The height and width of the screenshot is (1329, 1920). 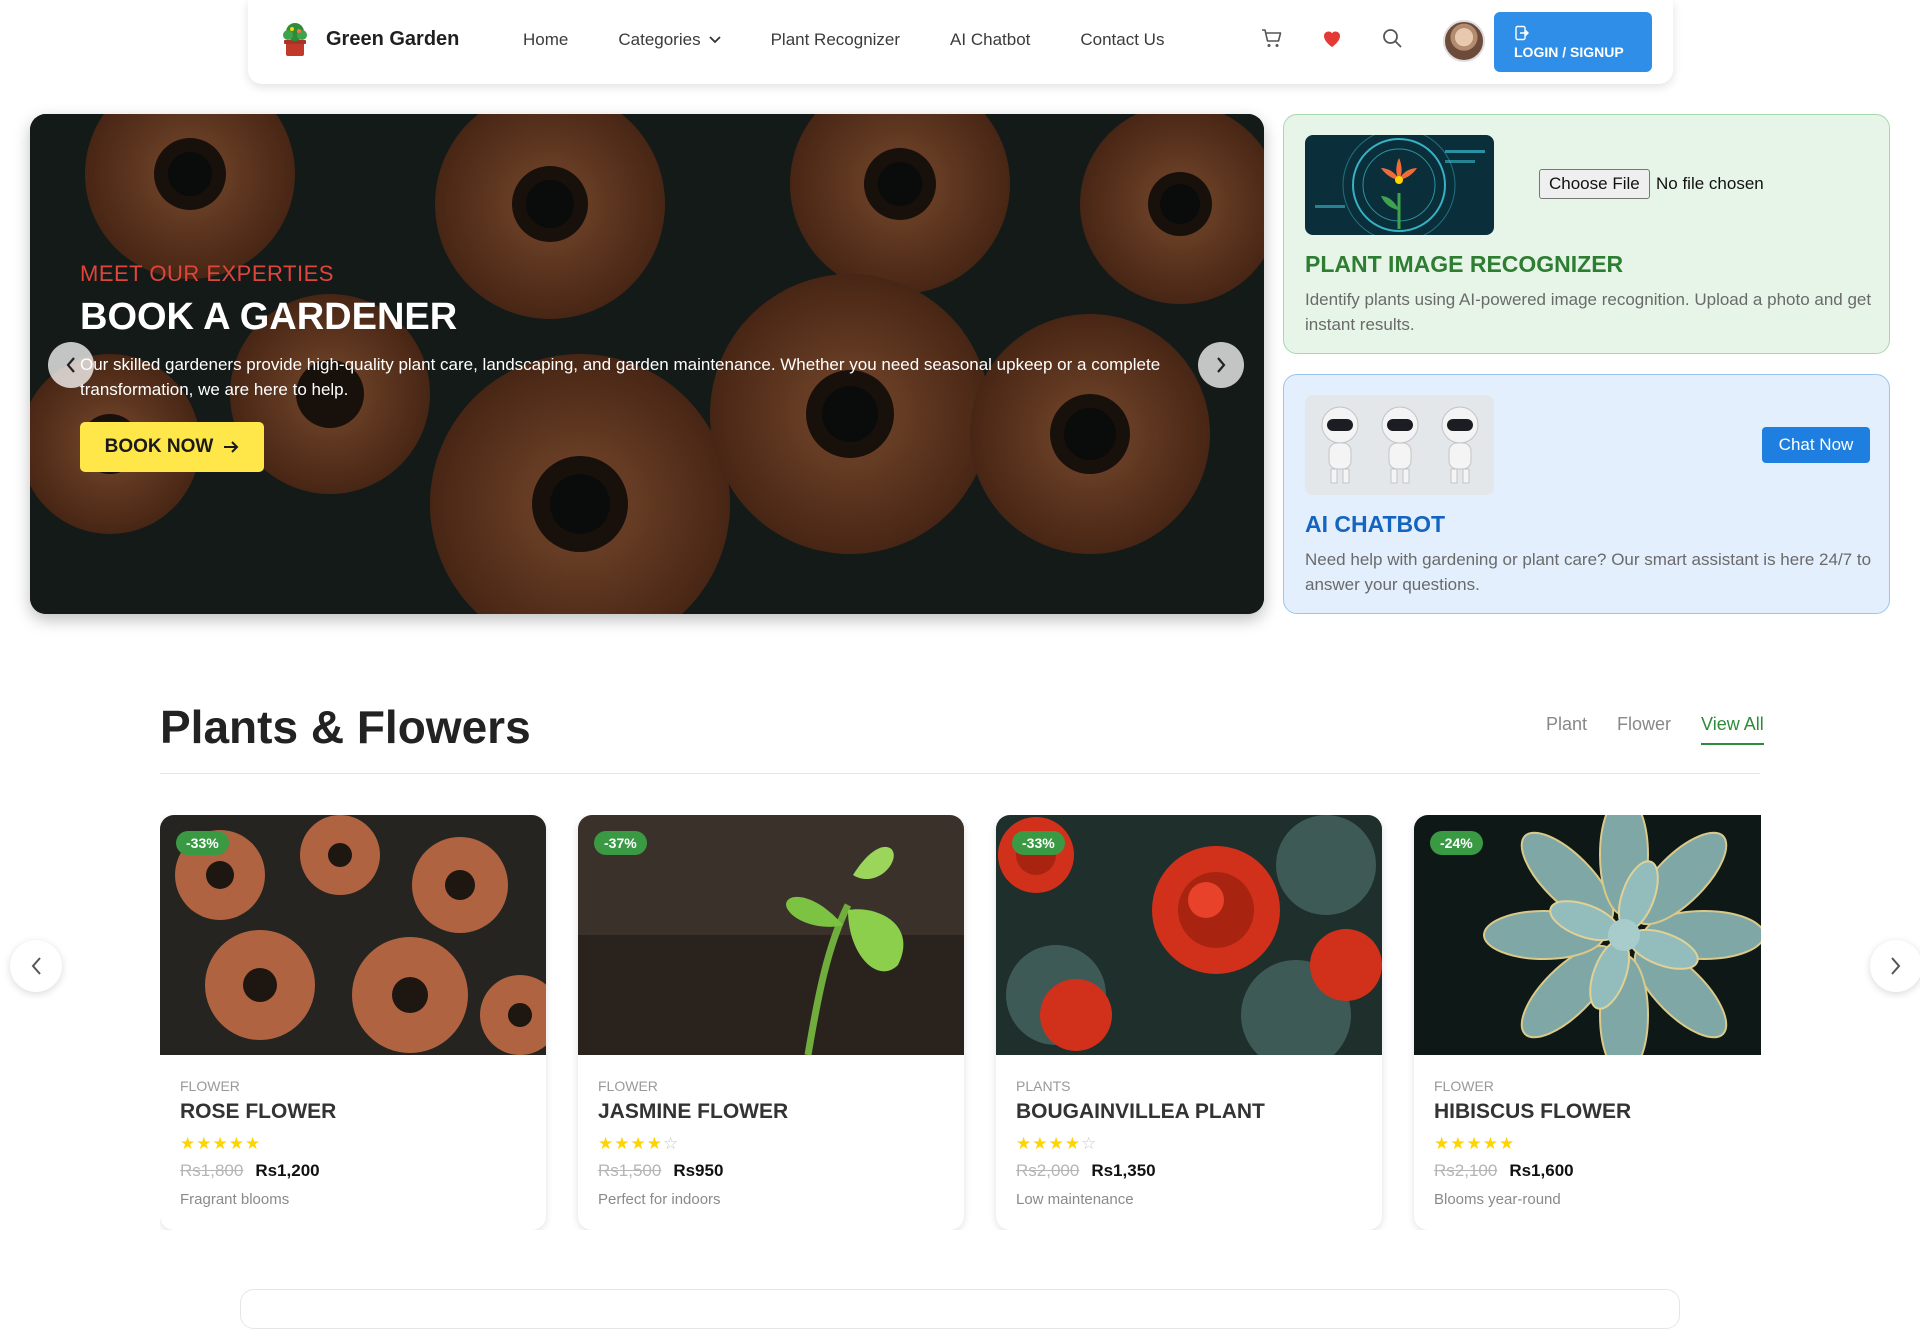 I want to click on filter-view-all: View All, so click(x=1732, y=729).